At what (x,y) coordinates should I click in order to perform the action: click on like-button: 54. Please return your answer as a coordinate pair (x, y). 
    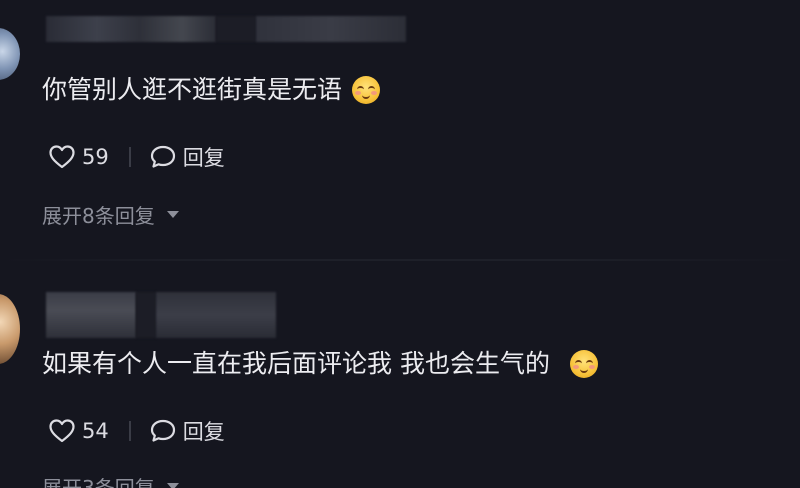
    Looking at the image, I should click on (78, 431).